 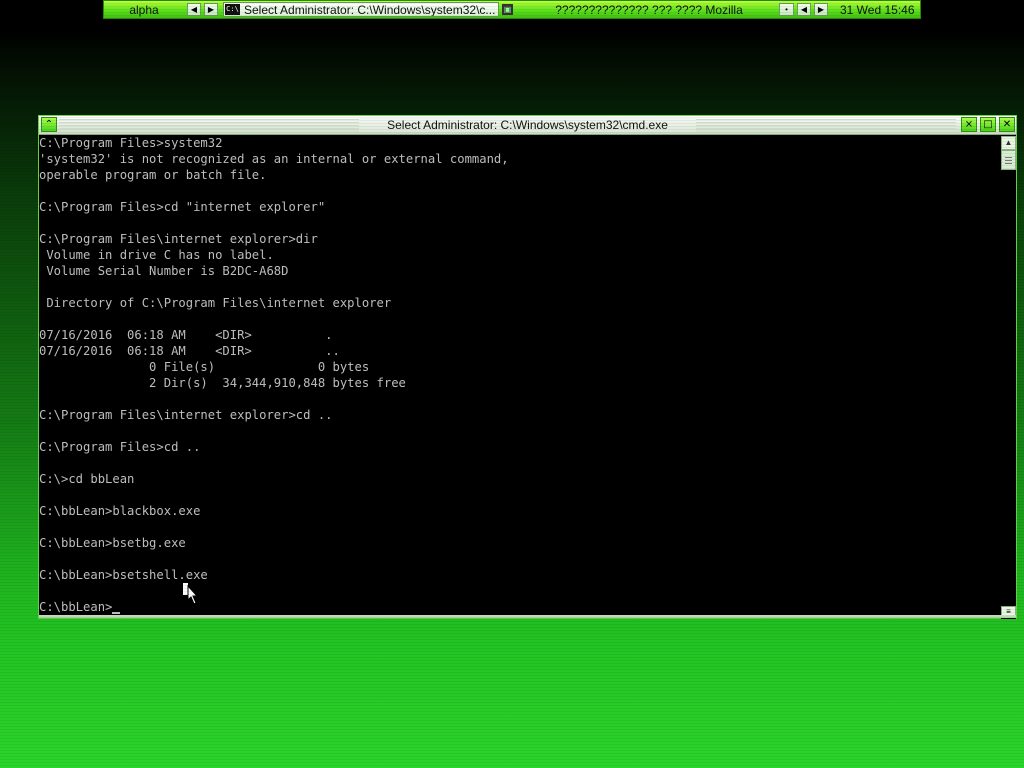 I want to click on task-prev-button: ◀, so click(x=804, y=9).